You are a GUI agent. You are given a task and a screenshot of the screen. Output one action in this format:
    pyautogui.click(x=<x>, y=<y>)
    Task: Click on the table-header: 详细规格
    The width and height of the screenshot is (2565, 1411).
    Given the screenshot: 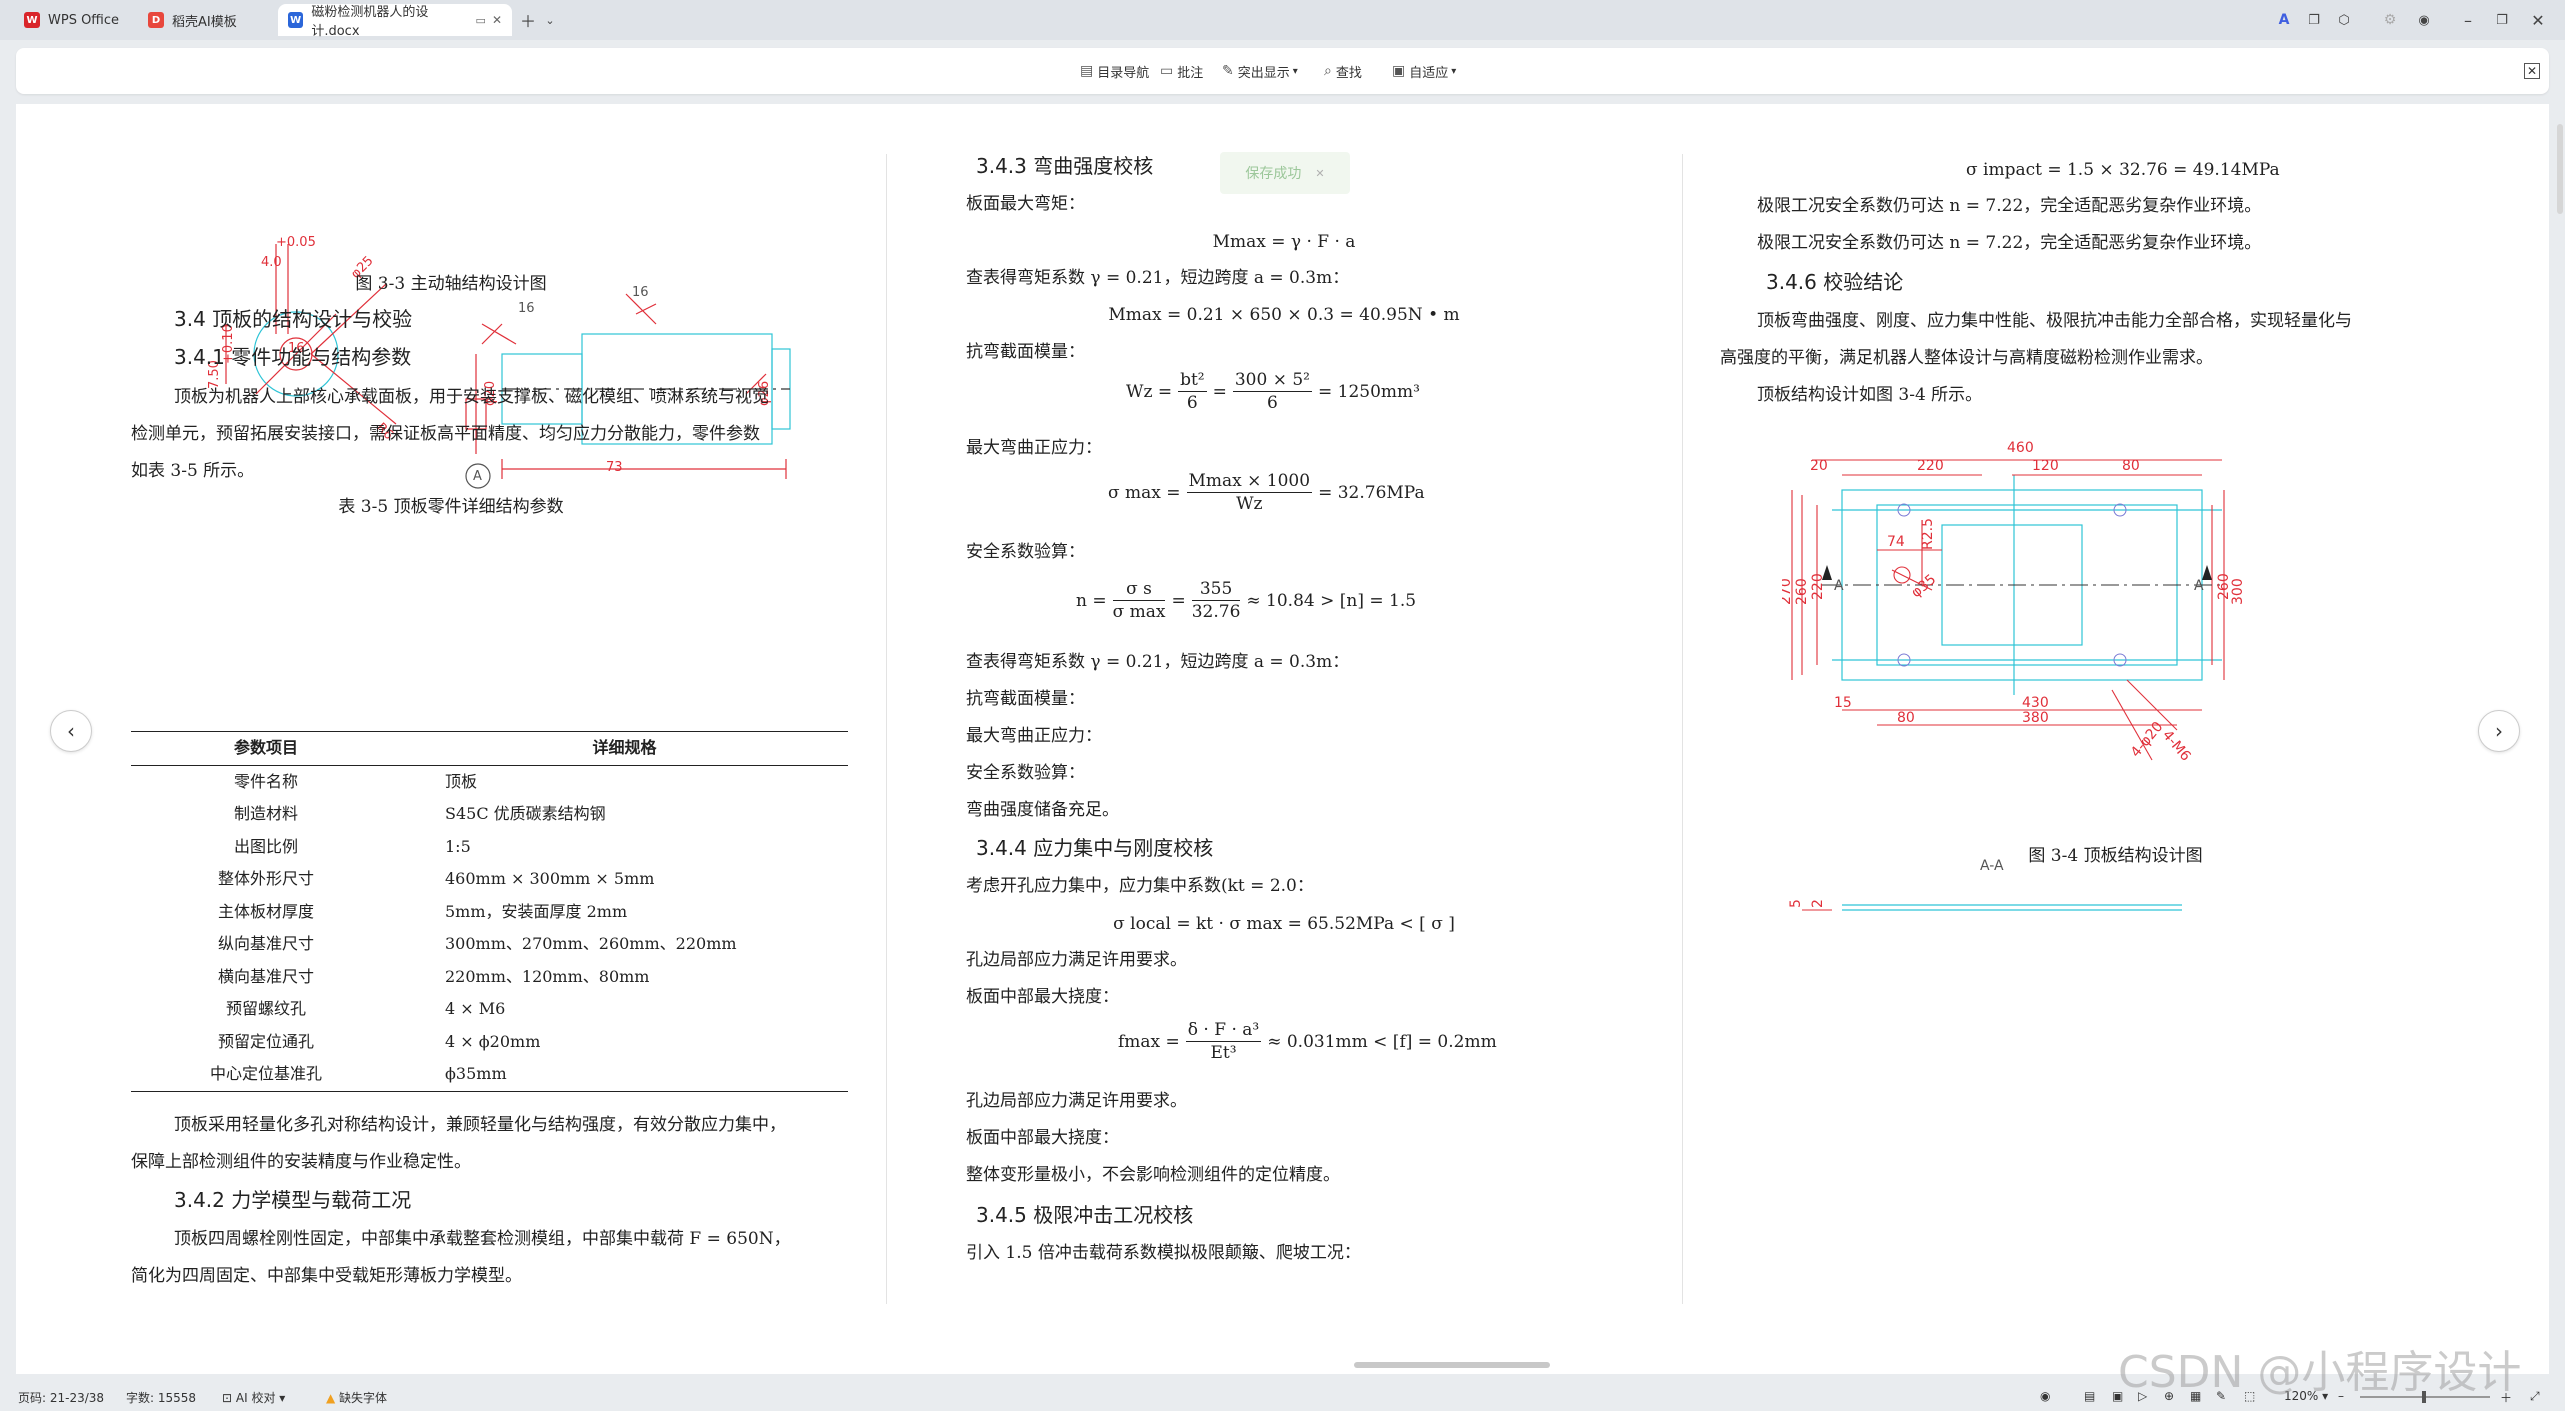 What is the action you would take?
    pyautogui.click(x=624, y=748)
    